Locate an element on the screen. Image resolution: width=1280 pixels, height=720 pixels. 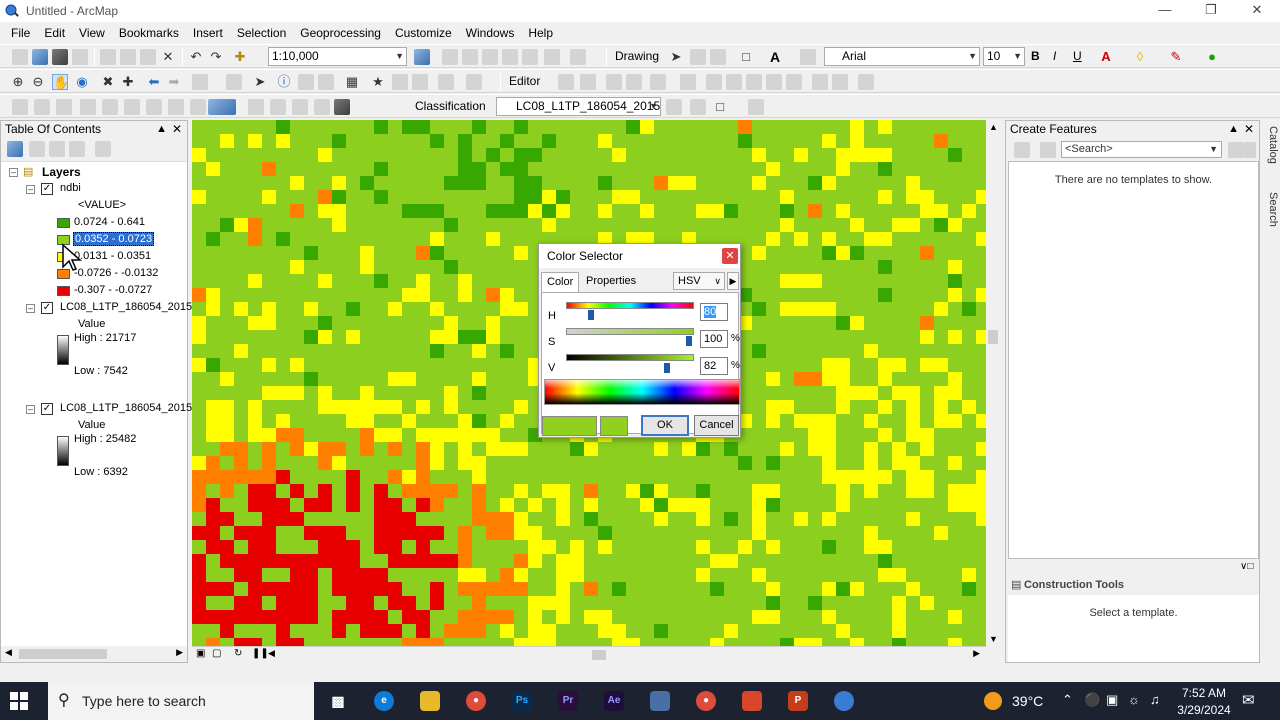
html-popup-icon is located at coordinates (326, 82).